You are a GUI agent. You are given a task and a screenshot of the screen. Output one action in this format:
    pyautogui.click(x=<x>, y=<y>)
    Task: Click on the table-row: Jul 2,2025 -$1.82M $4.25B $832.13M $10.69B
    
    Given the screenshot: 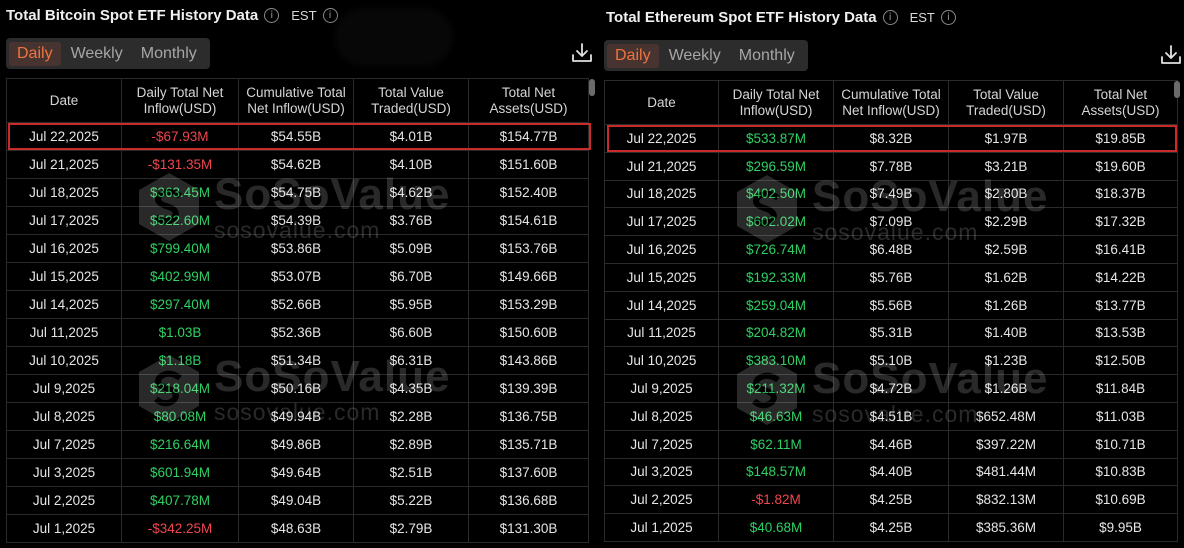 What is the action you would take?
    pyautogui.click(x=891, y=500)
    